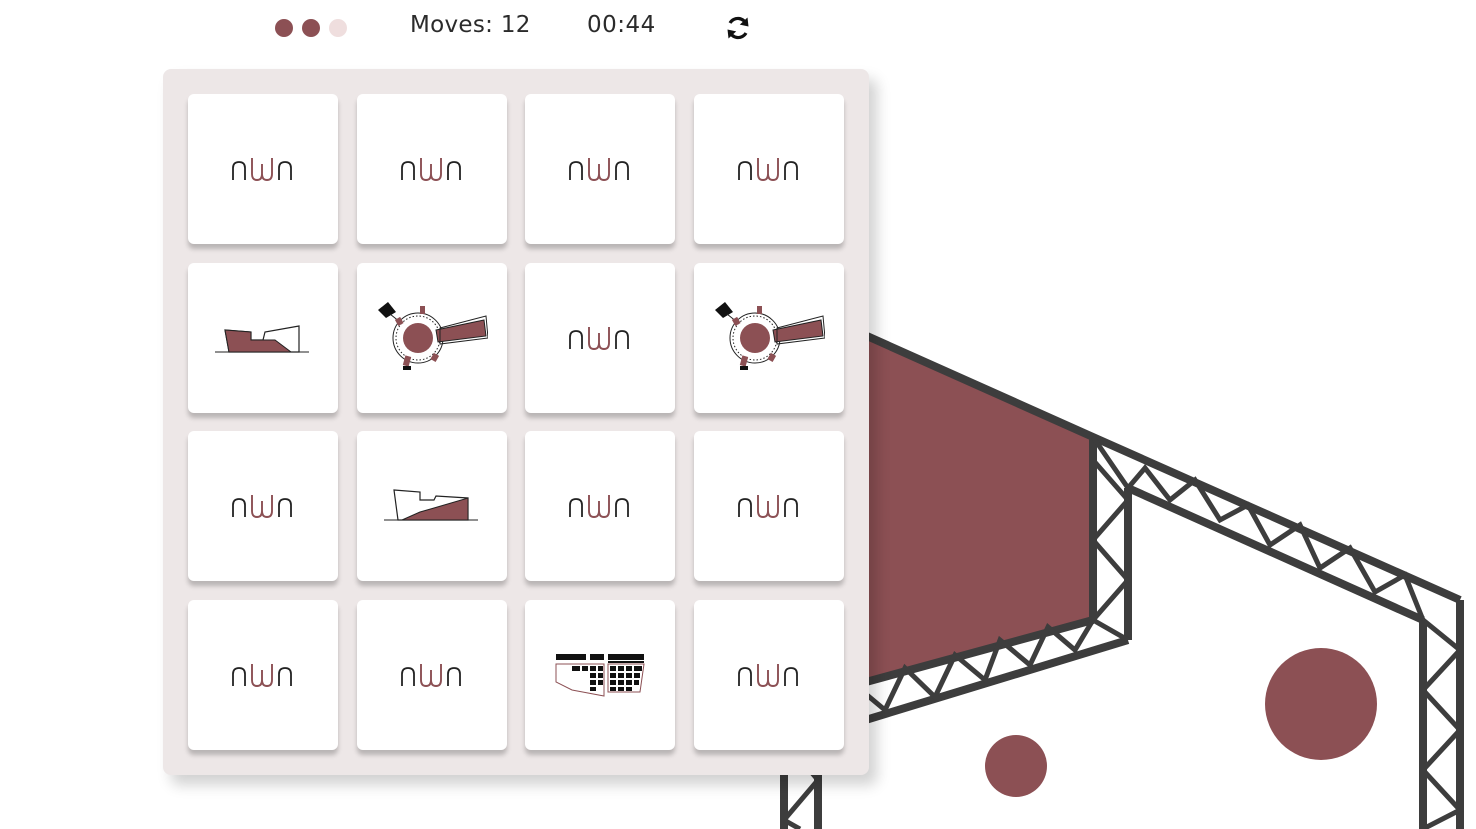 This screenshot has height=829, width=1476. What do you see at coordinates (1275, 554) in the screenshot?
I see `truss-chord` at bounding box center [1275, 554].